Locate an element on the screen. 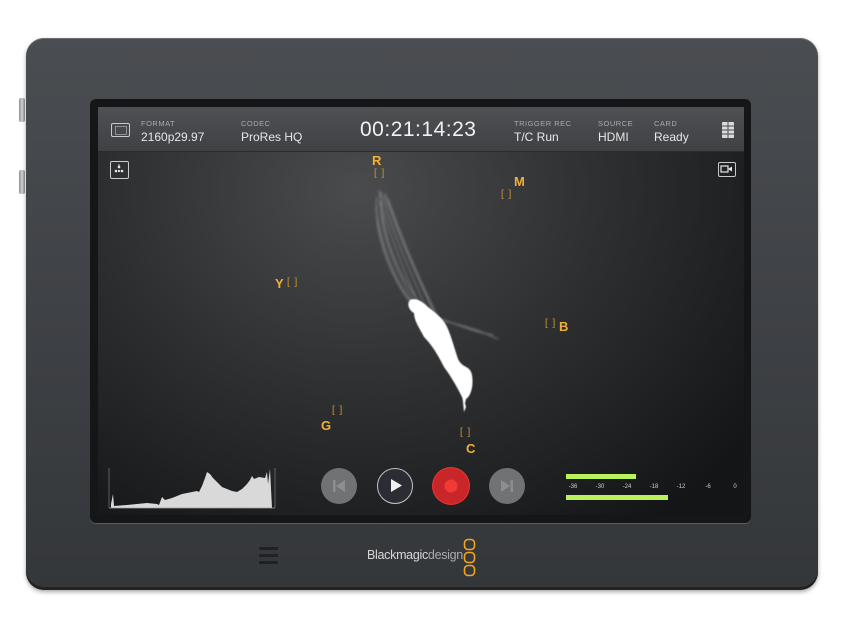  brand-name: Blackmagic is located at coordinates (397, 555).